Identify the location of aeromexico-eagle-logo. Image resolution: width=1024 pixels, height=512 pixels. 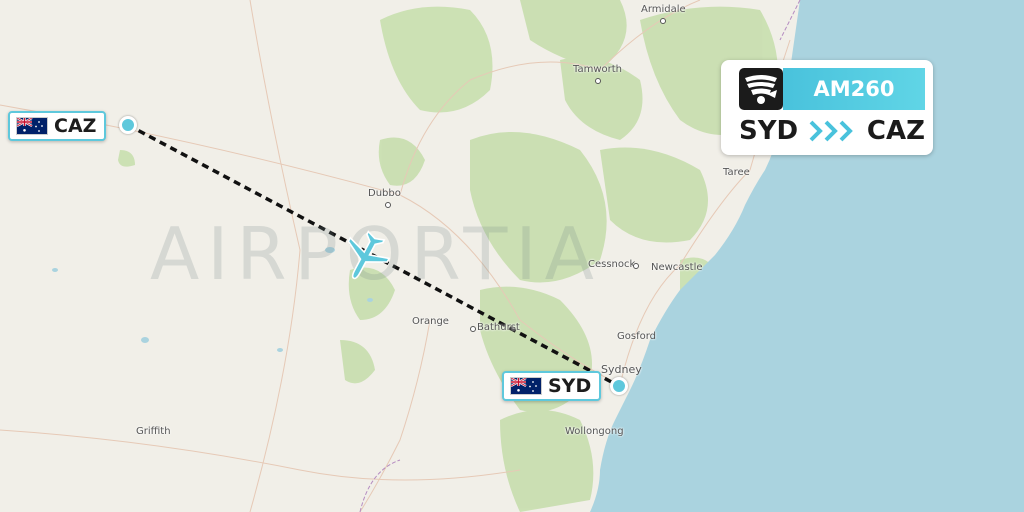
(761, 89).